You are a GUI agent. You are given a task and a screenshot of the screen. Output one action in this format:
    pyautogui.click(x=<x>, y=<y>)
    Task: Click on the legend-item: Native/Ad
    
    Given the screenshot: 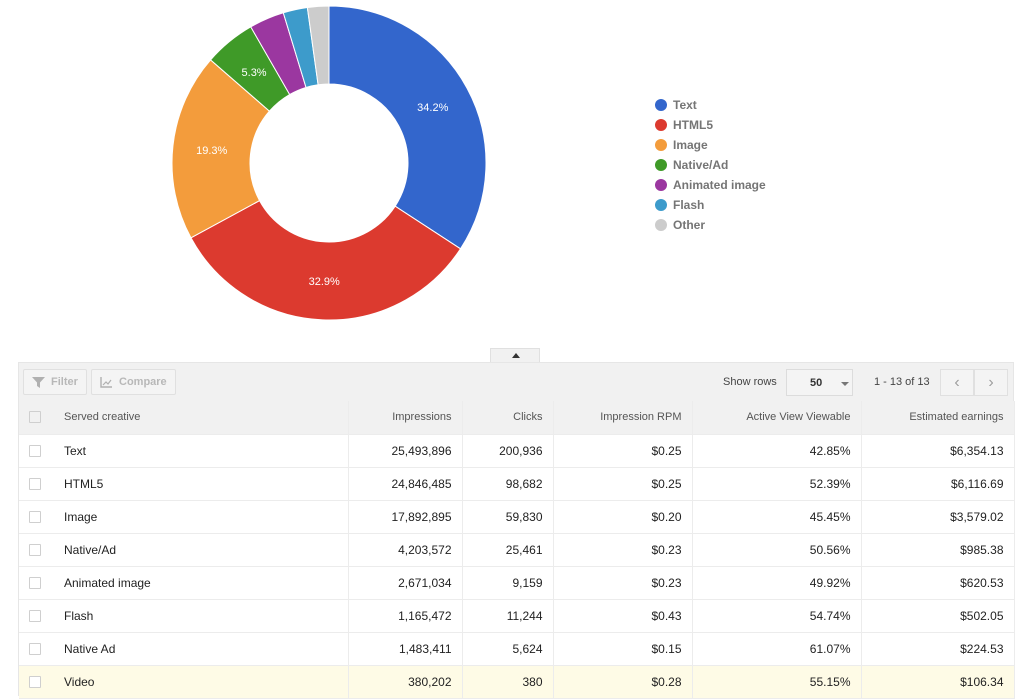 What is the action you would take?
    pyautogui.click(x=710, y=165)
    